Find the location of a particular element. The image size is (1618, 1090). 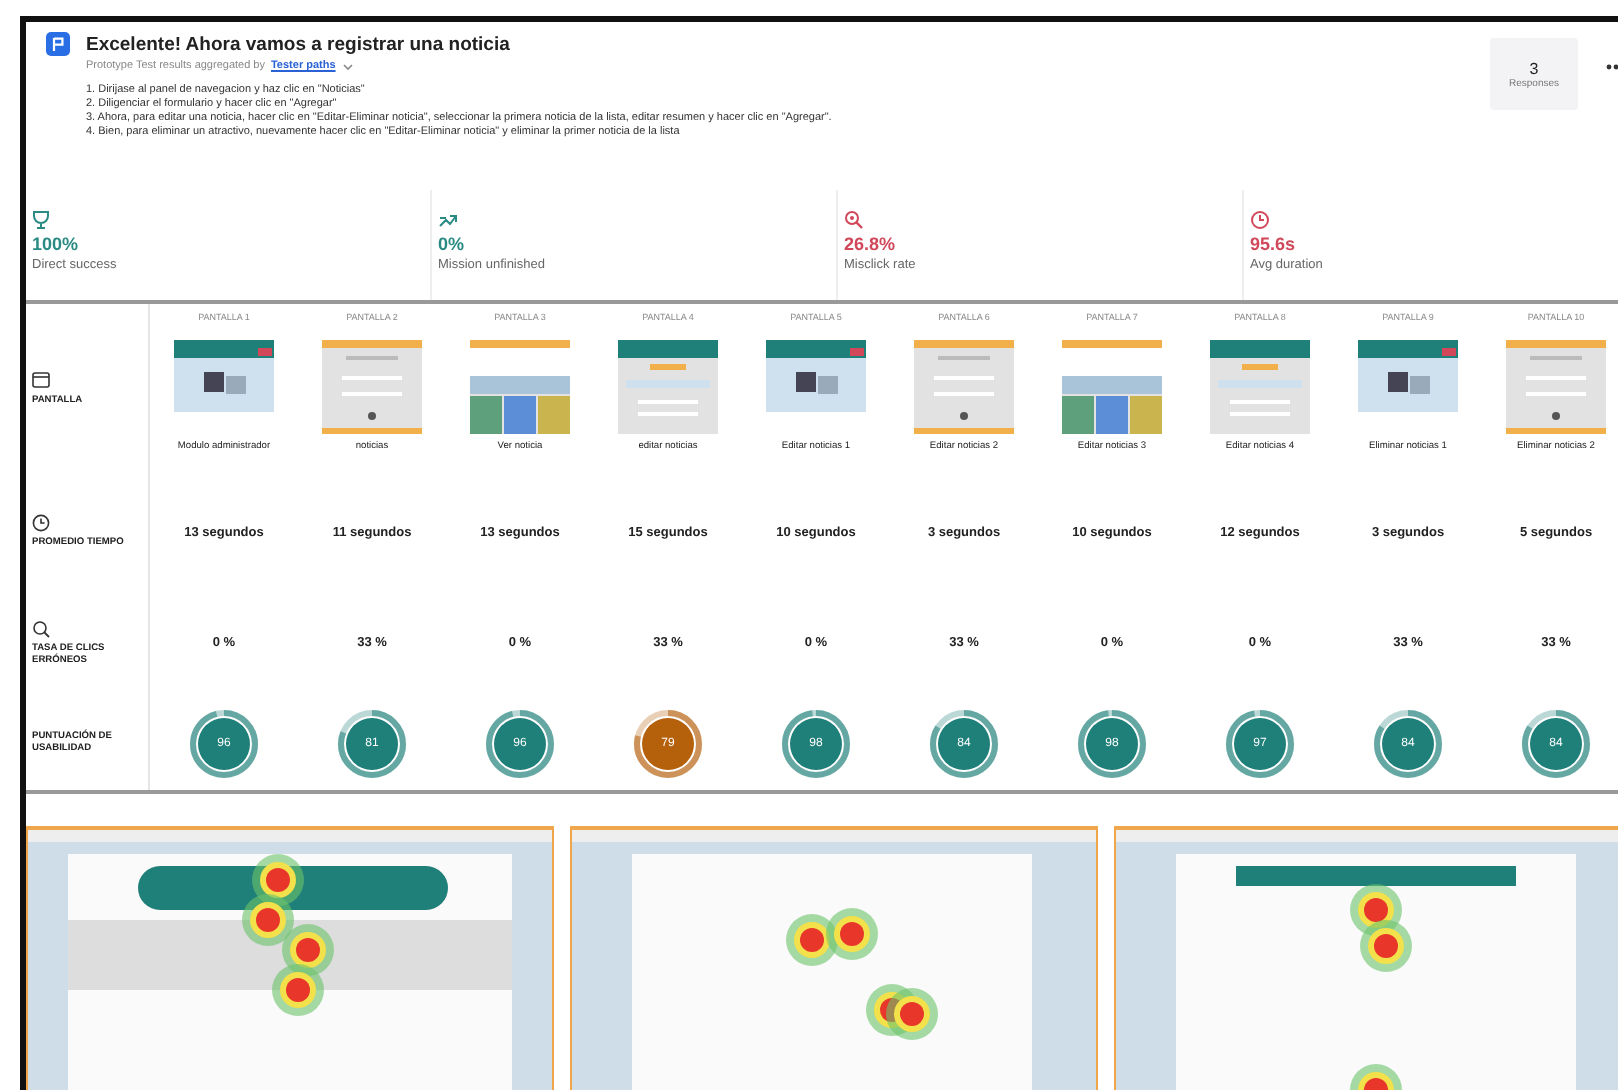

chart-line-icon is located at coordinates (448, 220).